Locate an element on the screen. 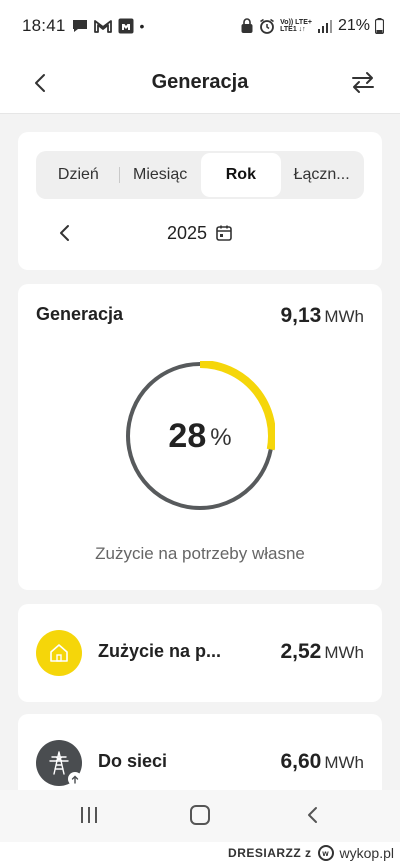 Image resolution: width=400 pixels, height=864 pixels. alarm-icon is located at coordinates (267, 26).